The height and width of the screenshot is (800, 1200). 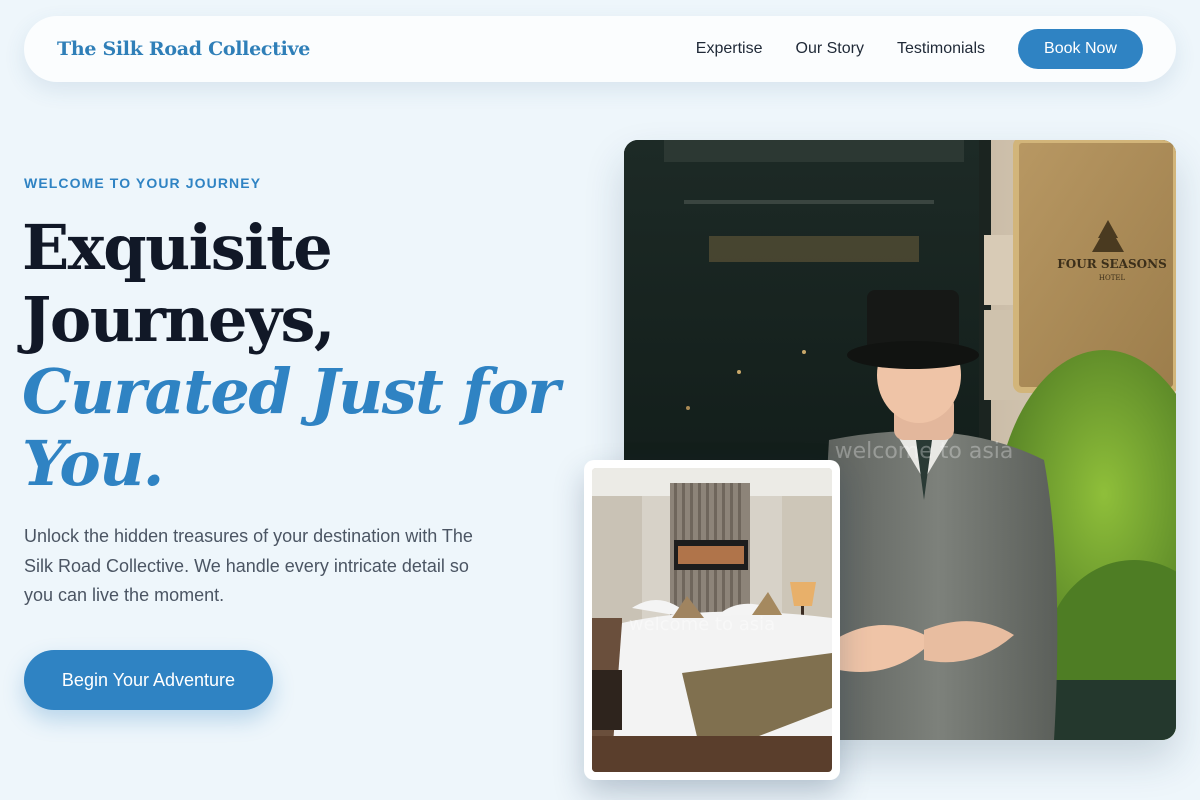 I want to click on begin-adventure-button: Begin Your Adventure, so click(x=148, y=680).